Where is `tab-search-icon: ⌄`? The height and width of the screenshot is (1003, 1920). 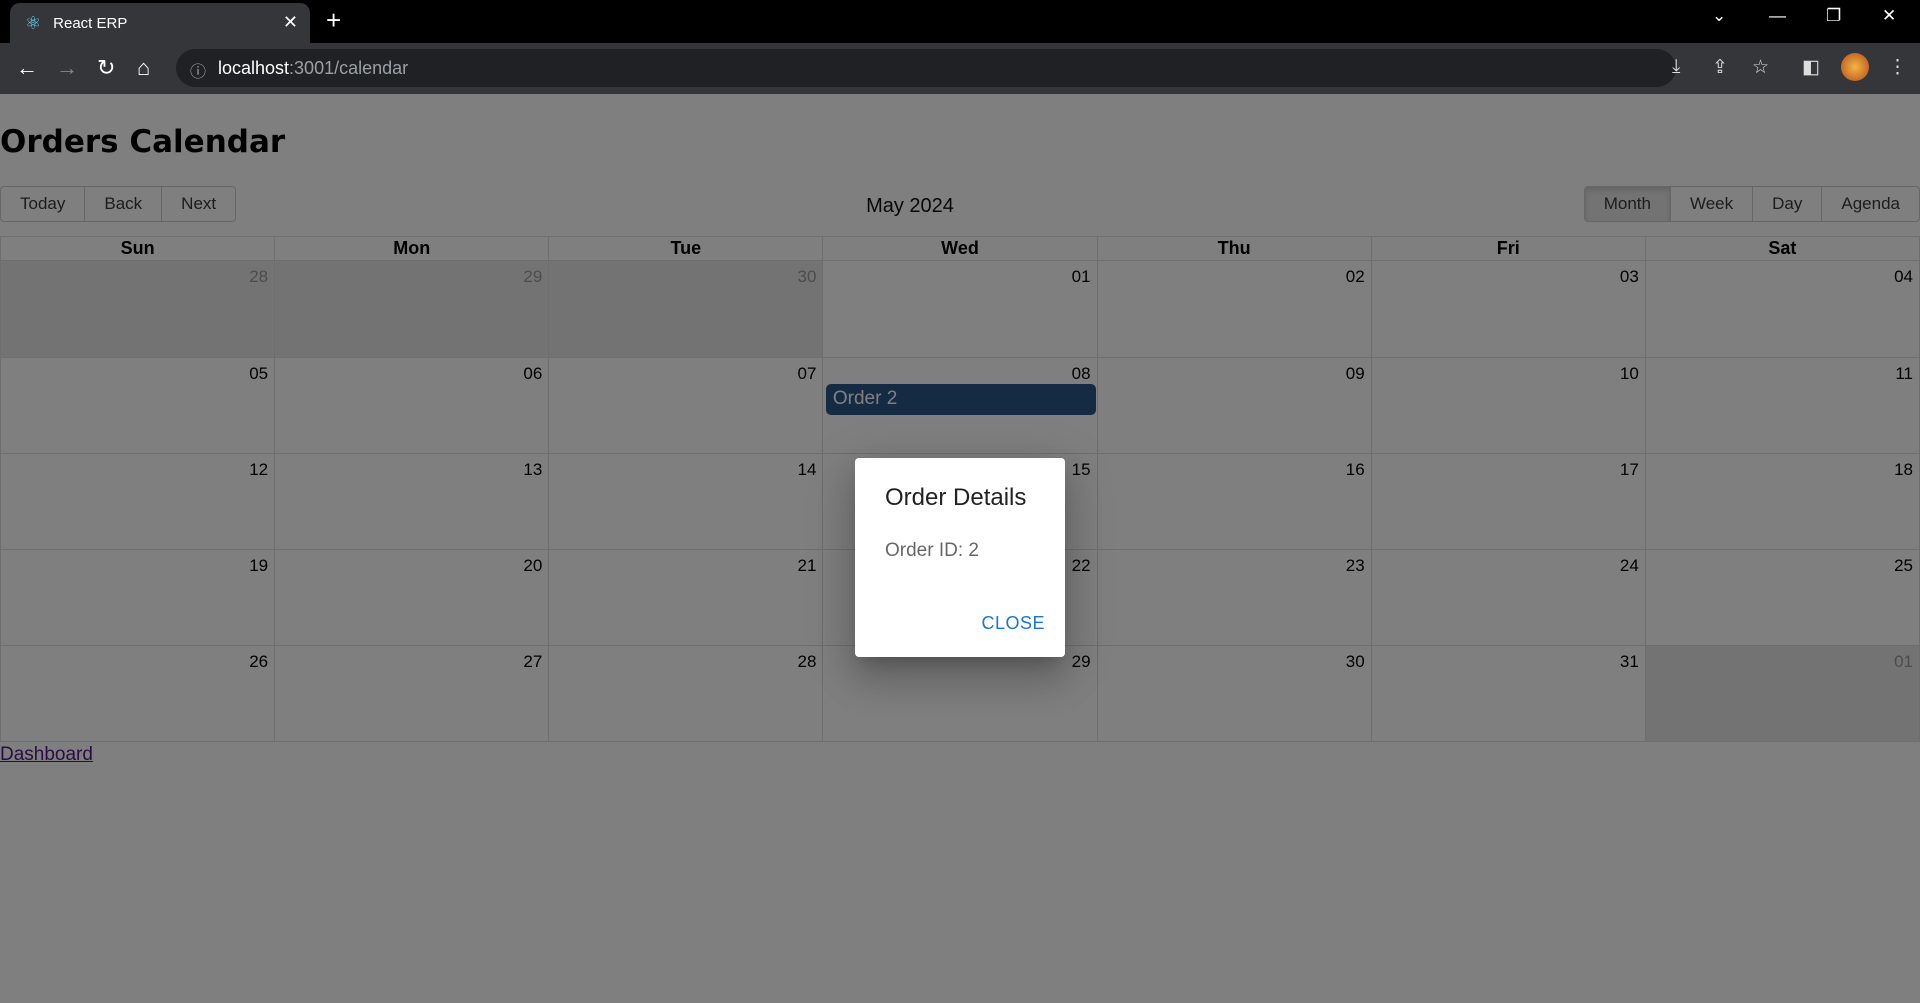
tab-search-icon: ⌄ is located at coordinates (1719, 16).